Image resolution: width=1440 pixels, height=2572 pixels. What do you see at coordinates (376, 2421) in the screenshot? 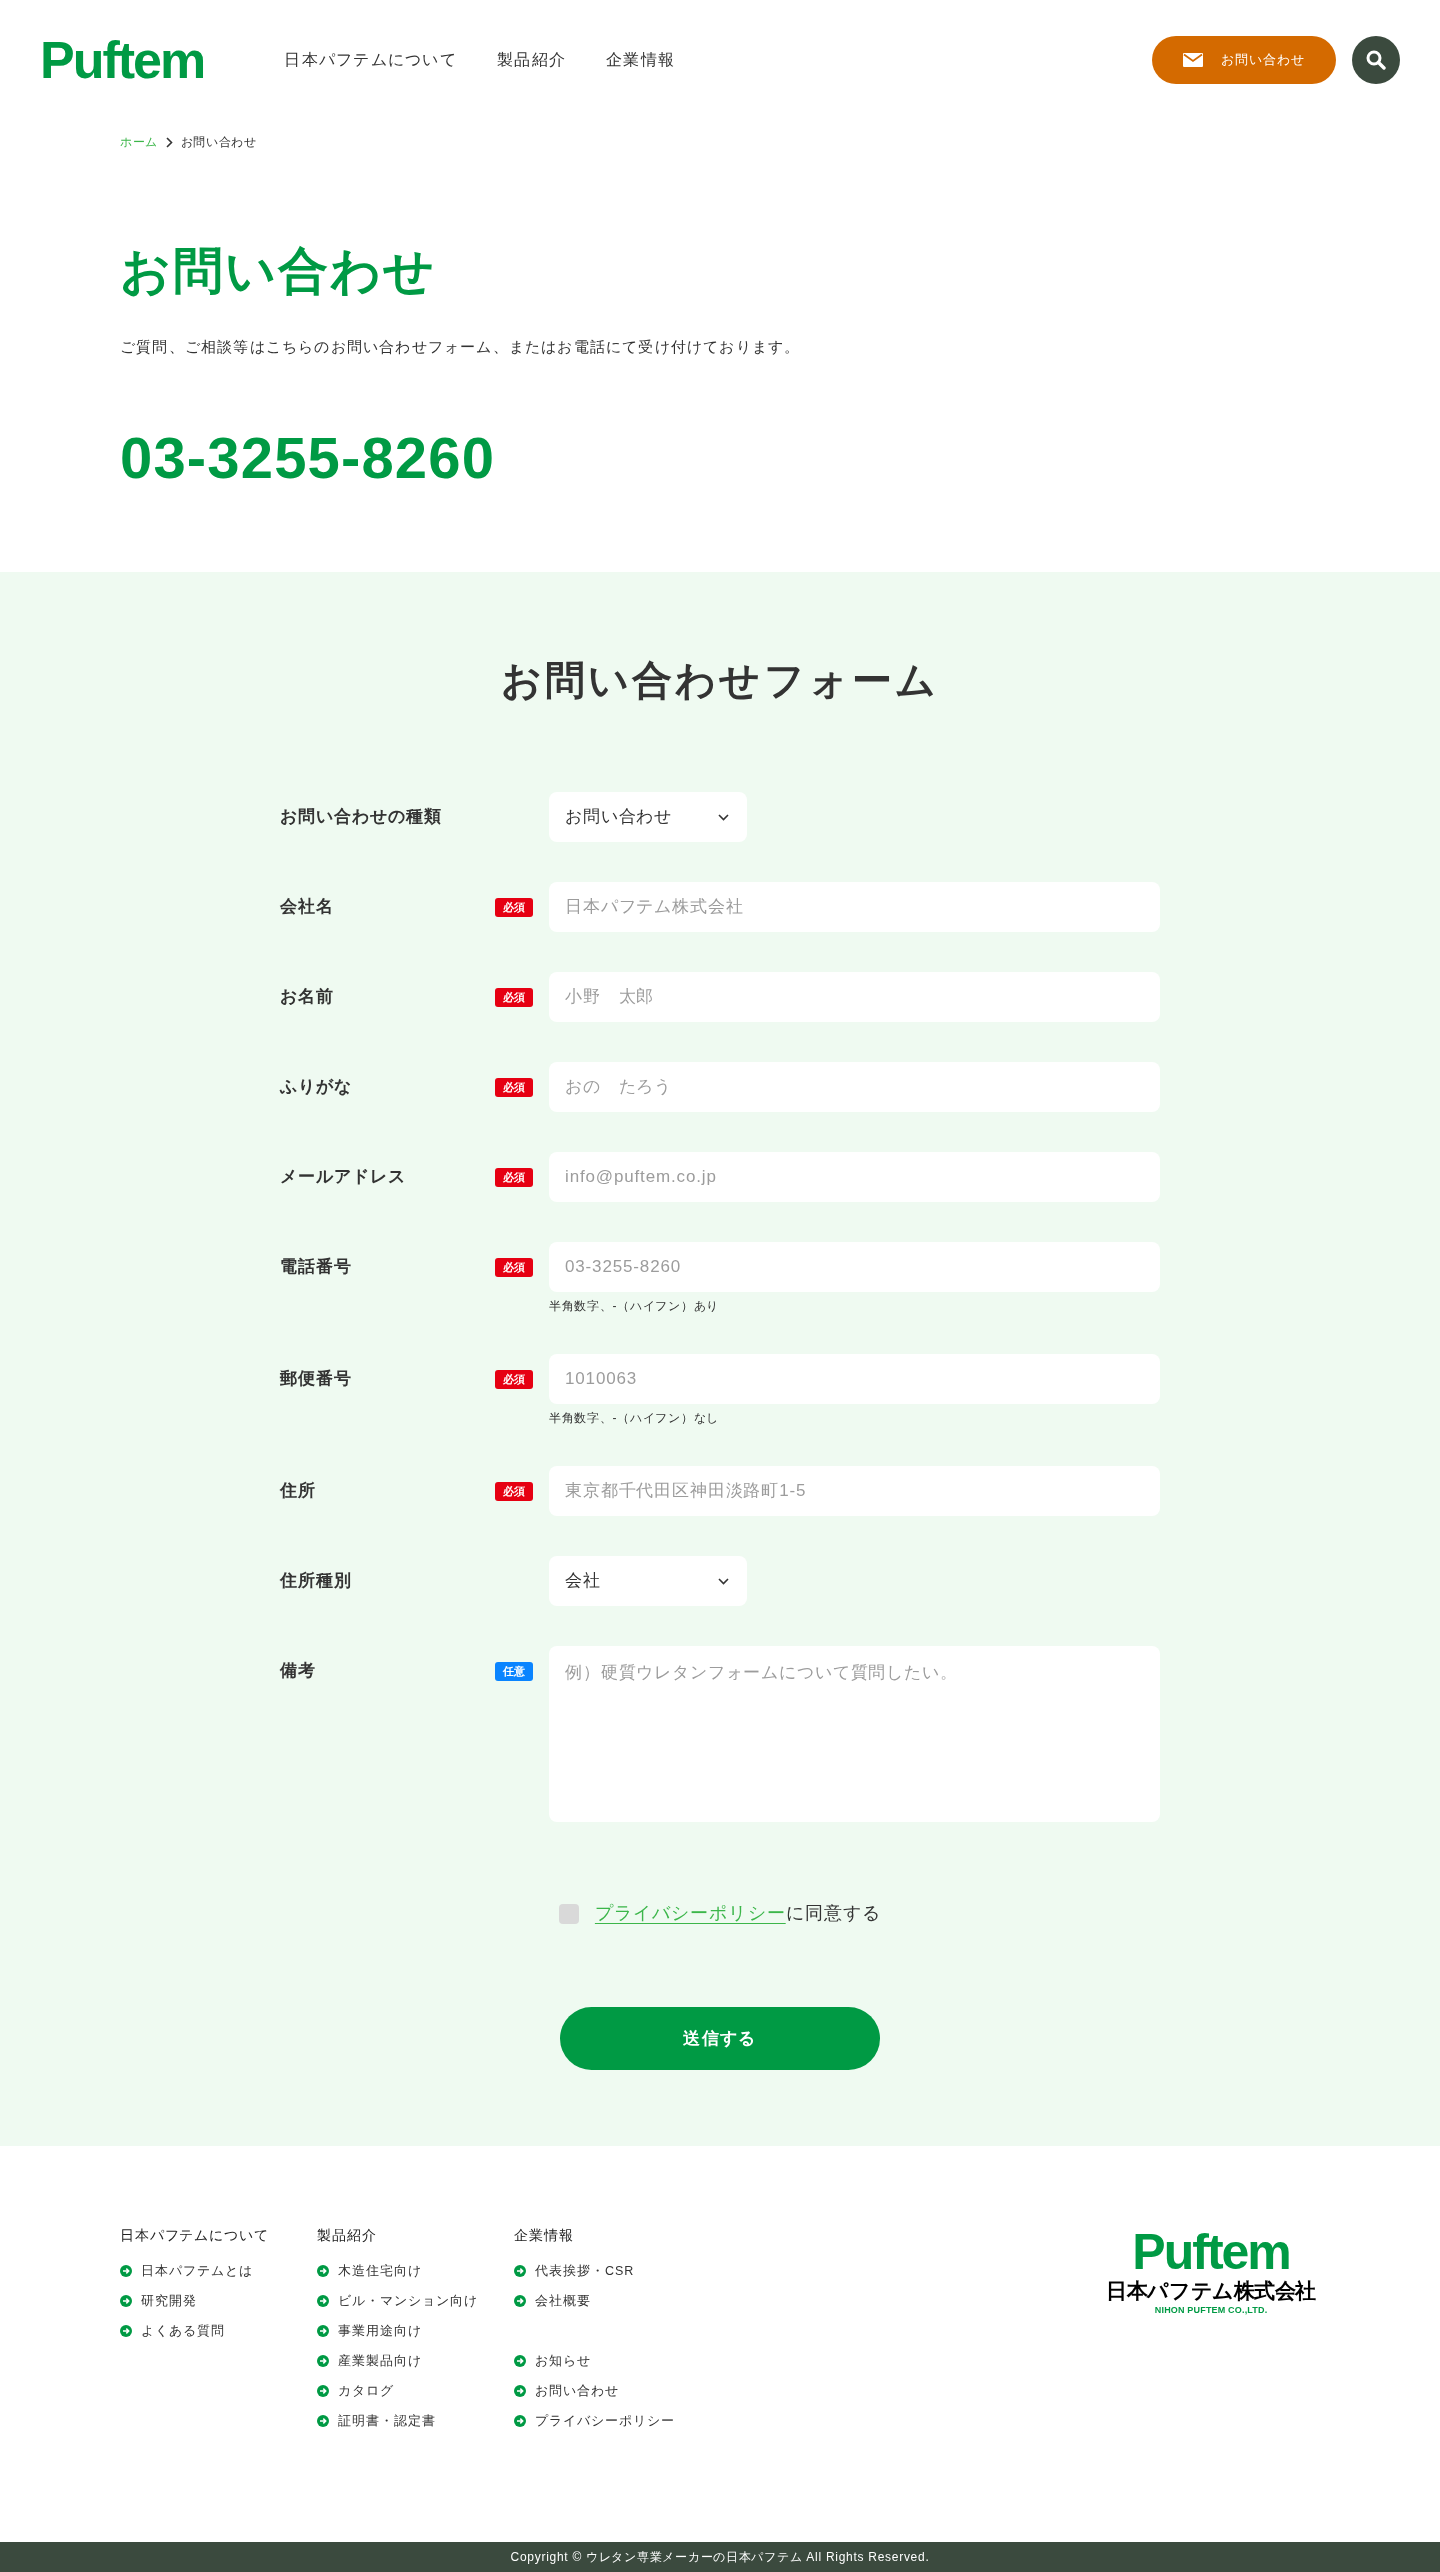
I see `footer-link: 証明書・認定書` at bounding box center [376, 2421].